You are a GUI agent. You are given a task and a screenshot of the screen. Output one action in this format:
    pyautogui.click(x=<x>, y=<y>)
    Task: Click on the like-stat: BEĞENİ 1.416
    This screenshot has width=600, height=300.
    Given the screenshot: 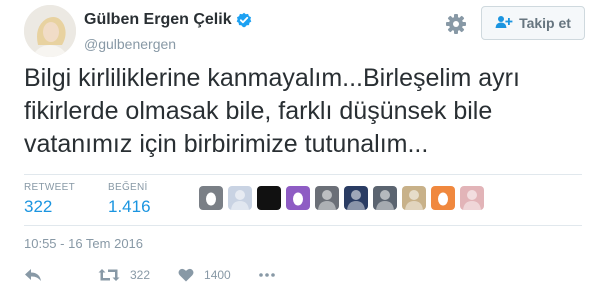 What is the action you would take?
    pyautogui.click(x=129, y=199)
    